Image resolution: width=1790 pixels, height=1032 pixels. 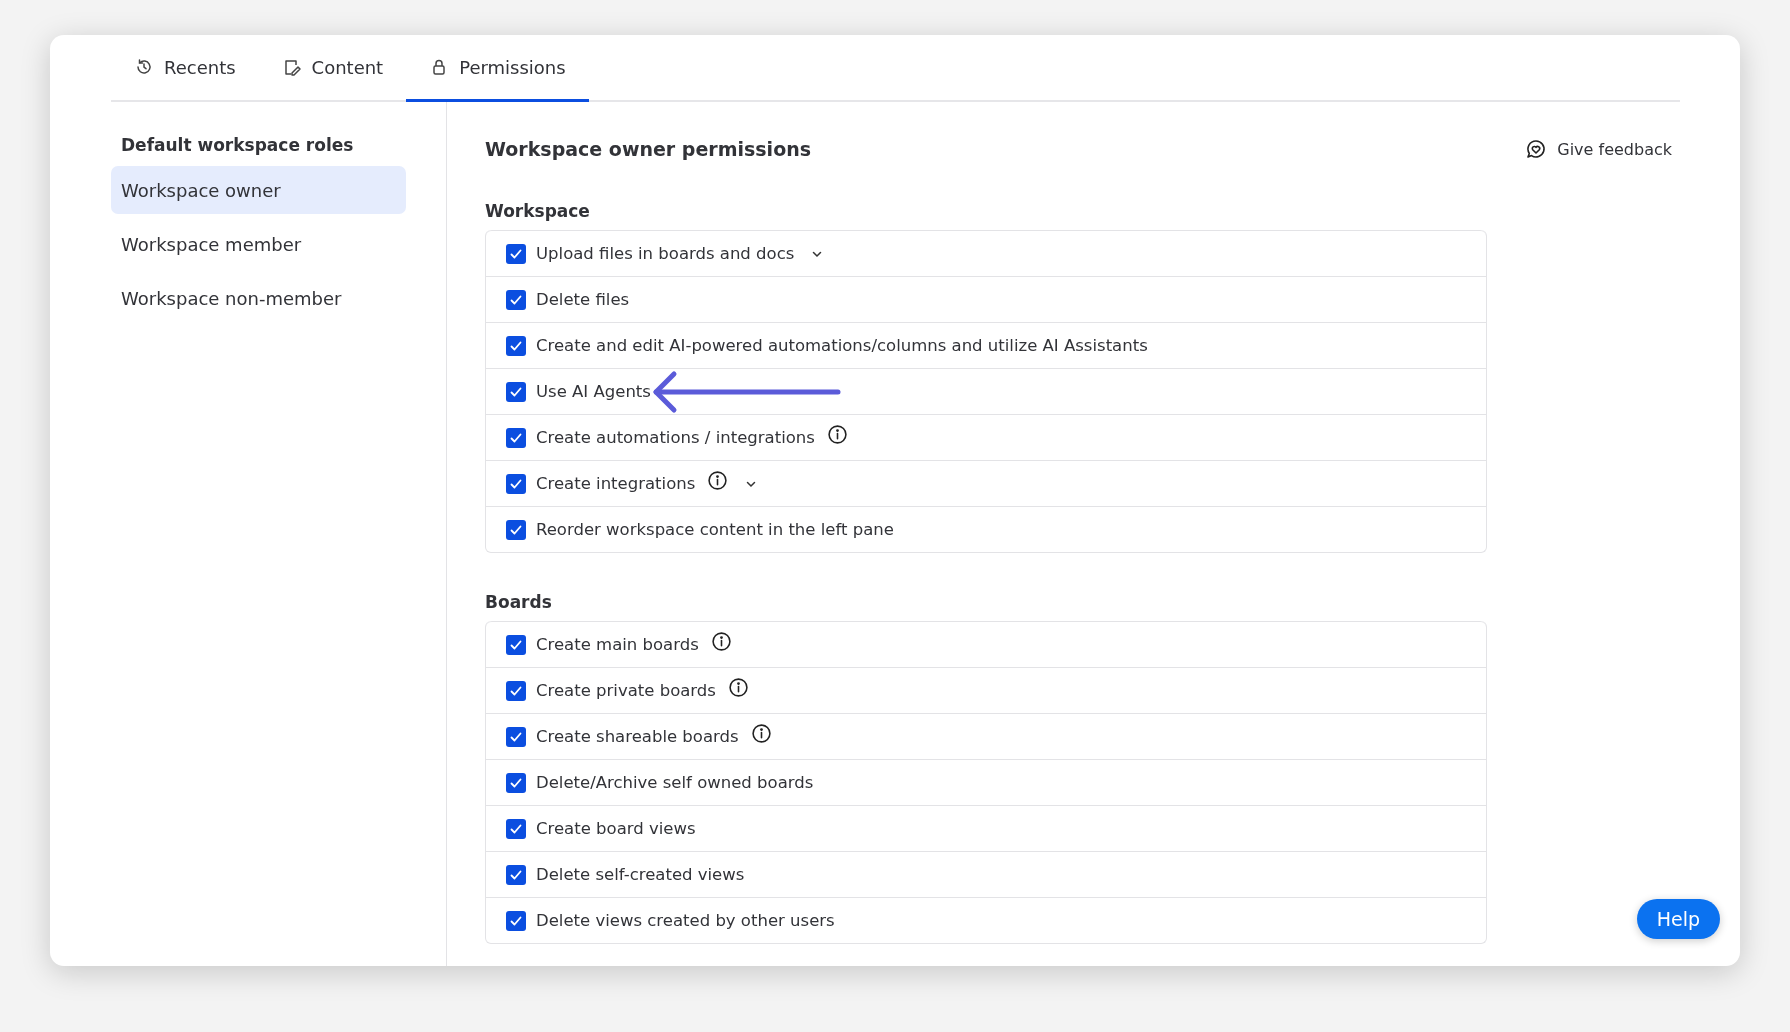 I want to click on page-title: Workspace owner permissions, so click(x=648, y=149).